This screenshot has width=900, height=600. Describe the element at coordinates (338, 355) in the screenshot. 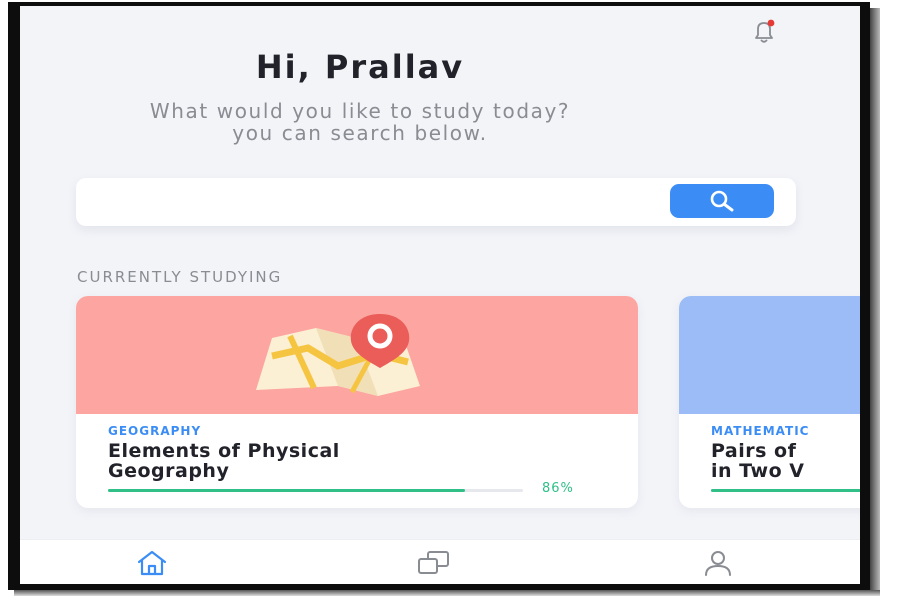

I see `map-pin-icon` at that location.